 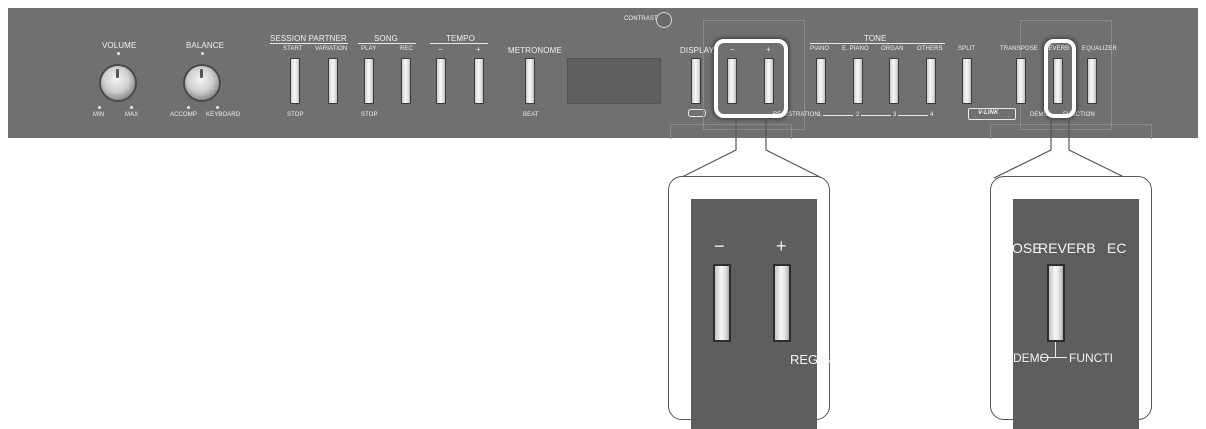 What do you see at coordinates (1117, 248) in the screenshot?
I see `zoom-equalizer-label: EC` at bounding box center [1117, 248].